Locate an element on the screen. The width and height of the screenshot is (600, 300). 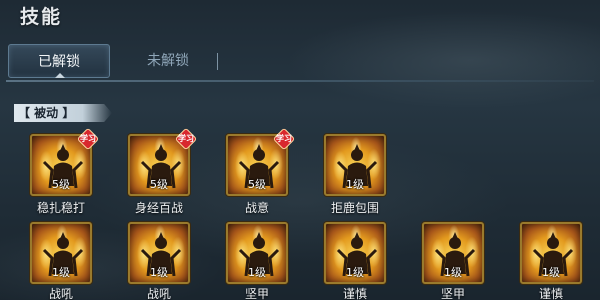
tab-separator is located at coordinates (217, 61).